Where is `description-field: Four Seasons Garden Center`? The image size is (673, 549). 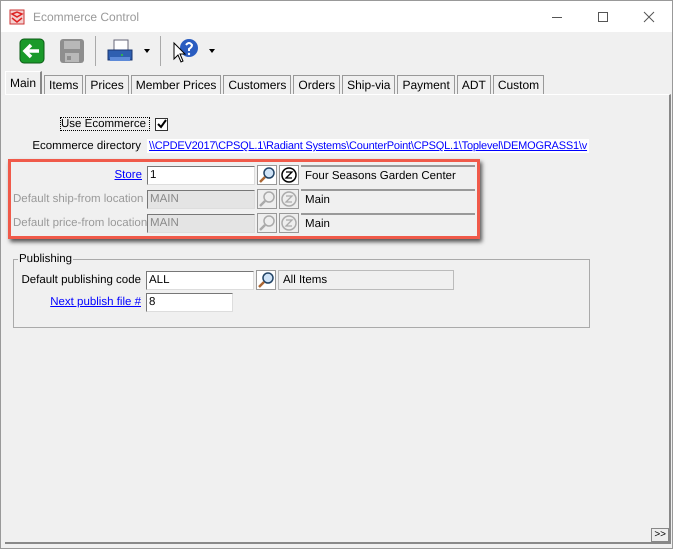
description-field: Four Seasons Garden Center is located at coordinates (388, 175).